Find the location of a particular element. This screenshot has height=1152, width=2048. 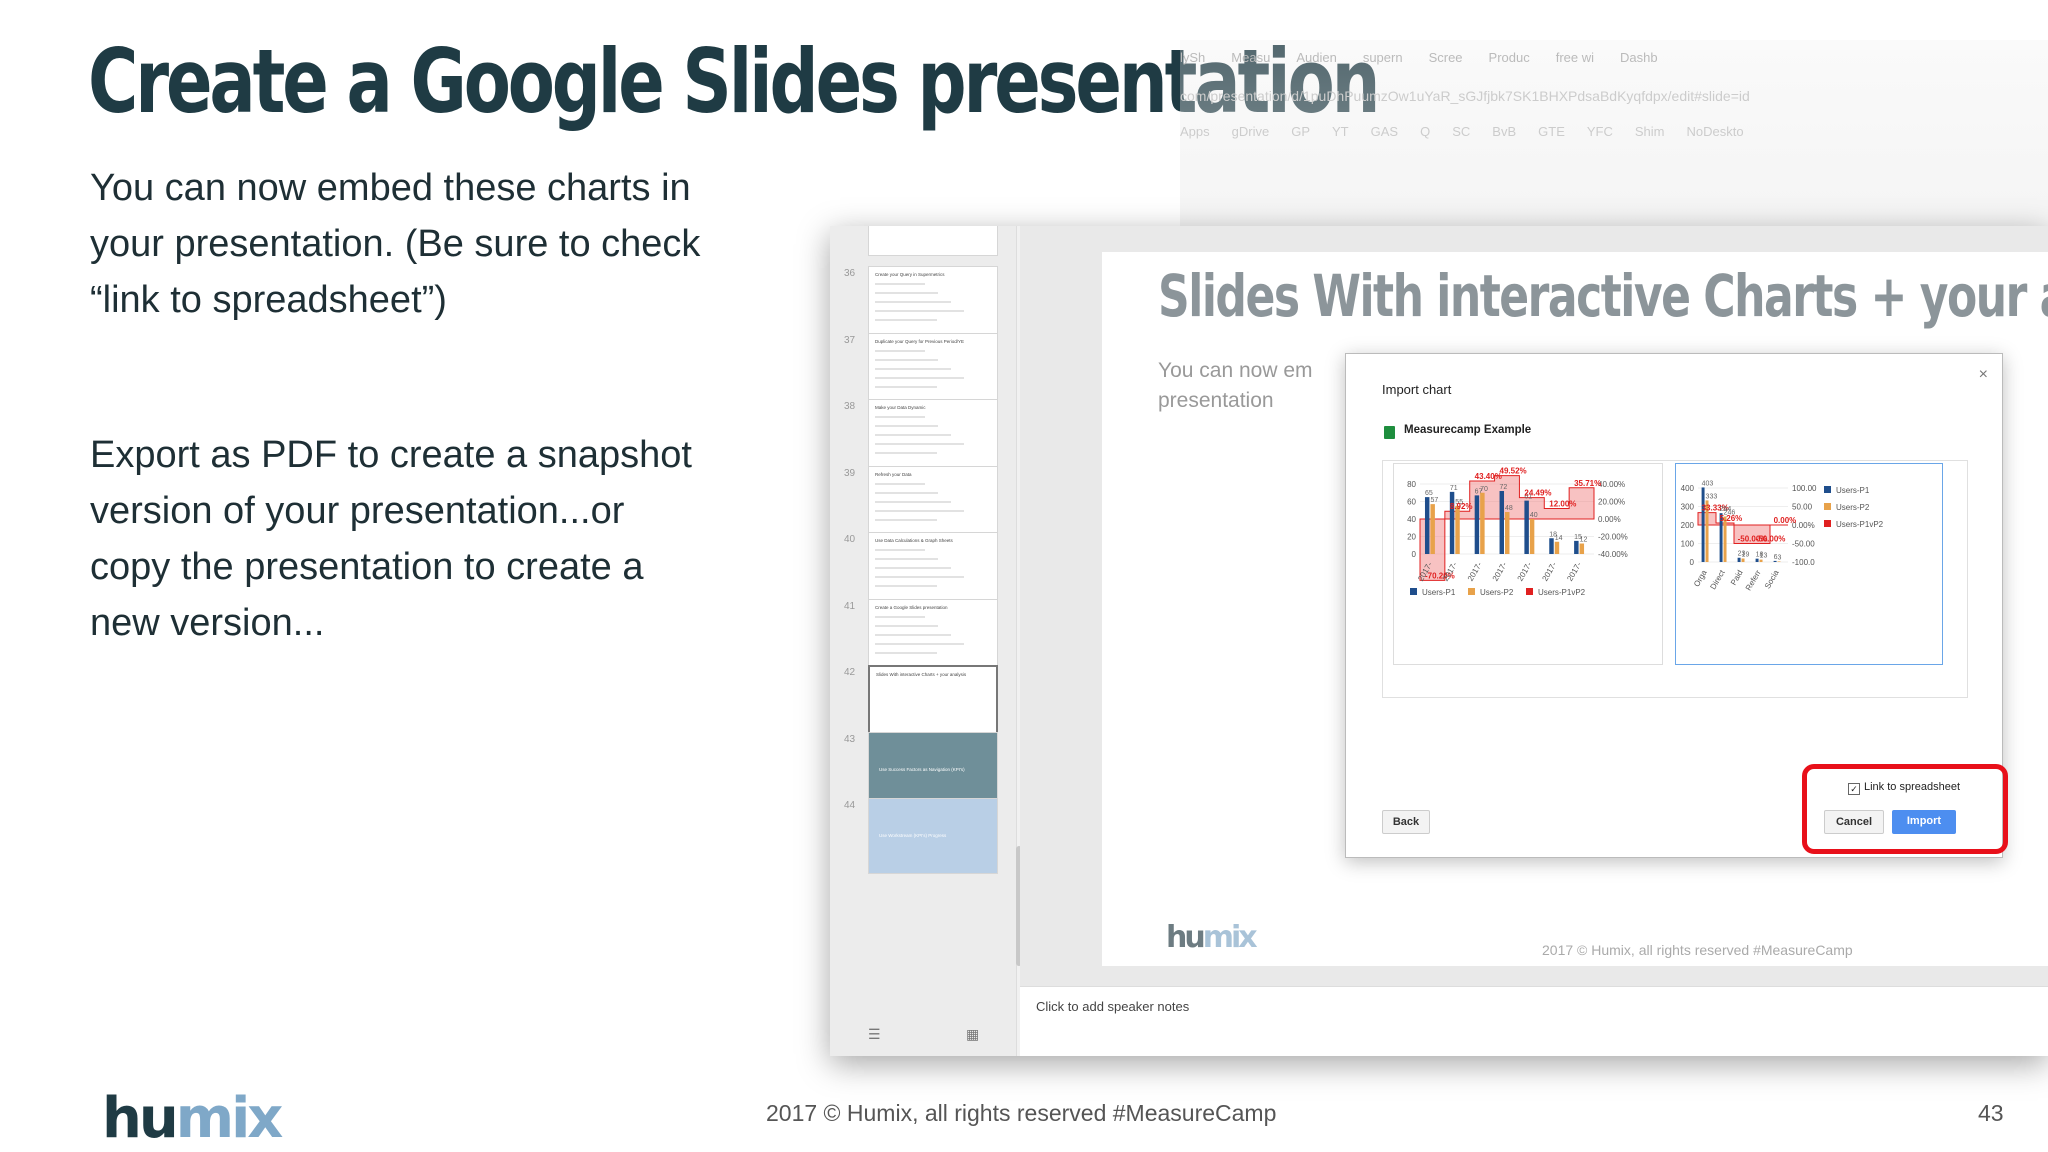

bookmark-item: YT is located at coordinates (1340, 131).